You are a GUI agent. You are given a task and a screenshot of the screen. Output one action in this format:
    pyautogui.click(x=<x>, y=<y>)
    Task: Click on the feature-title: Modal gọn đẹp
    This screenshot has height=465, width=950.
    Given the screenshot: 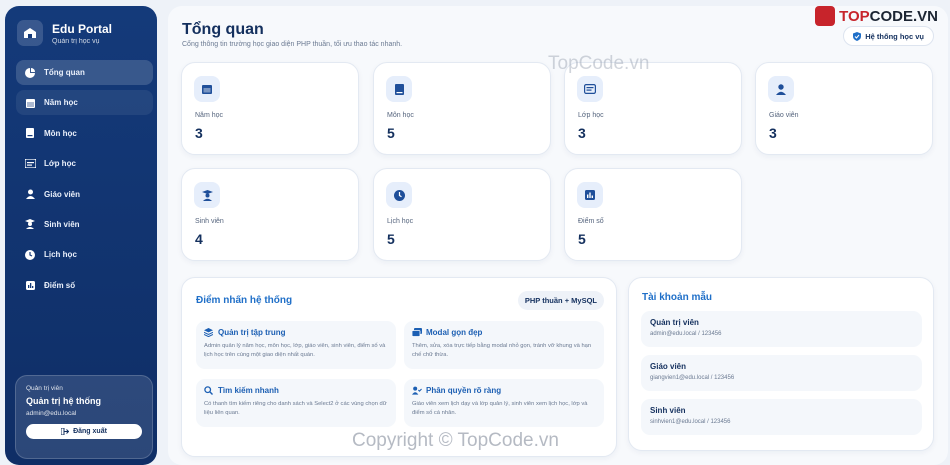 What is the action you would take?
    pyautogui.click(x=454, y=332)
    